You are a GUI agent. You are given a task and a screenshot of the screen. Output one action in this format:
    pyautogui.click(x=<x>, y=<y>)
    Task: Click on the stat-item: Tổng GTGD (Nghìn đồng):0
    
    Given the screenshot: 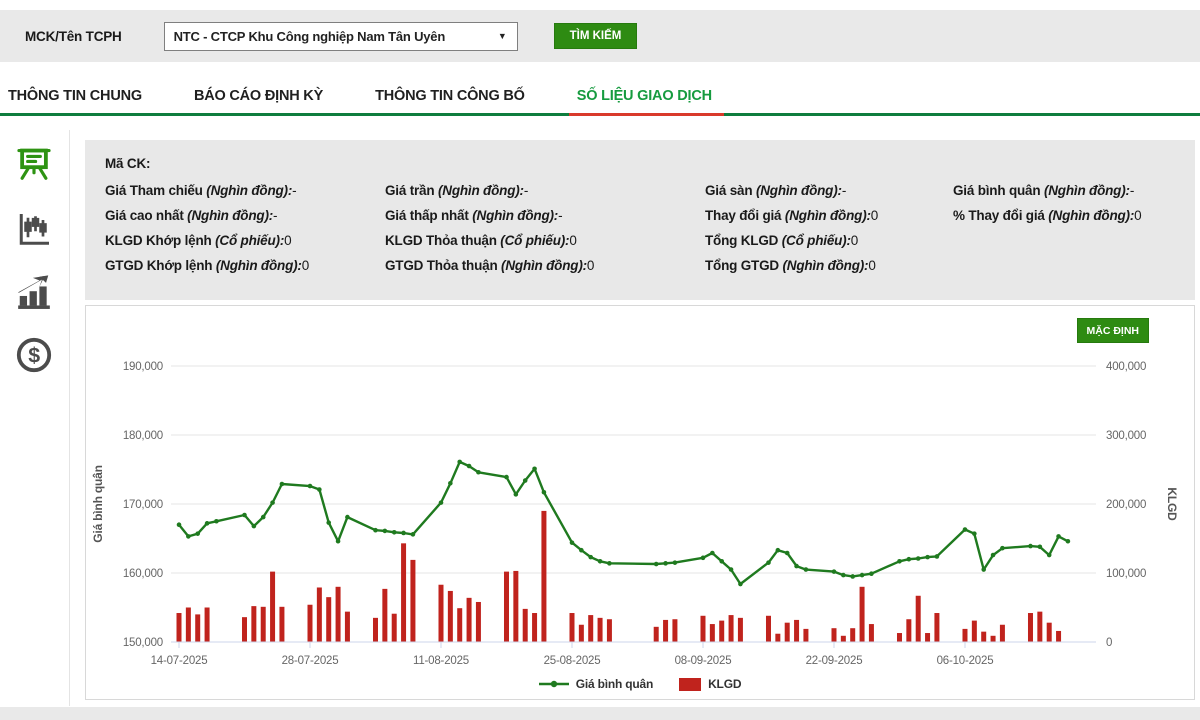 What is the action you would take?
    pyautogui.click(x=790, y=265)
    